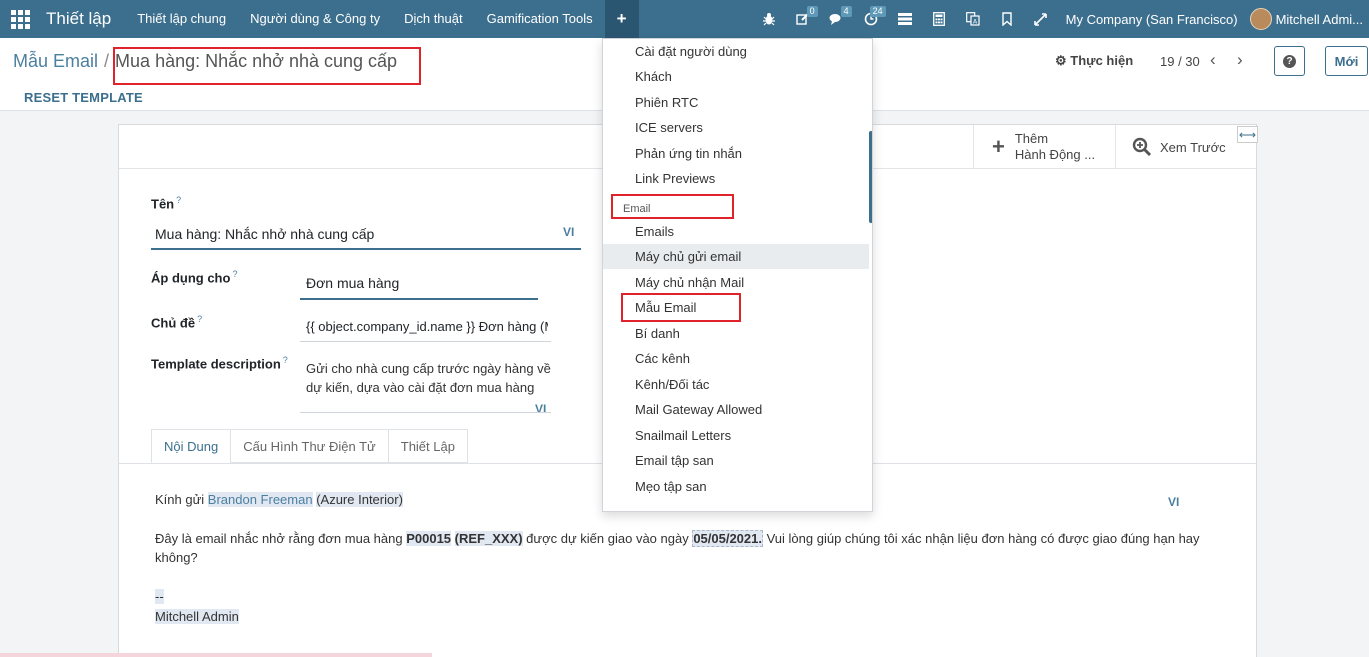 This screenshot has width=1369, height=657. What do you see at coordinates (877, 11) in the screenshot?
I see `clock-badge: 24` at bounding box center [877, 11].